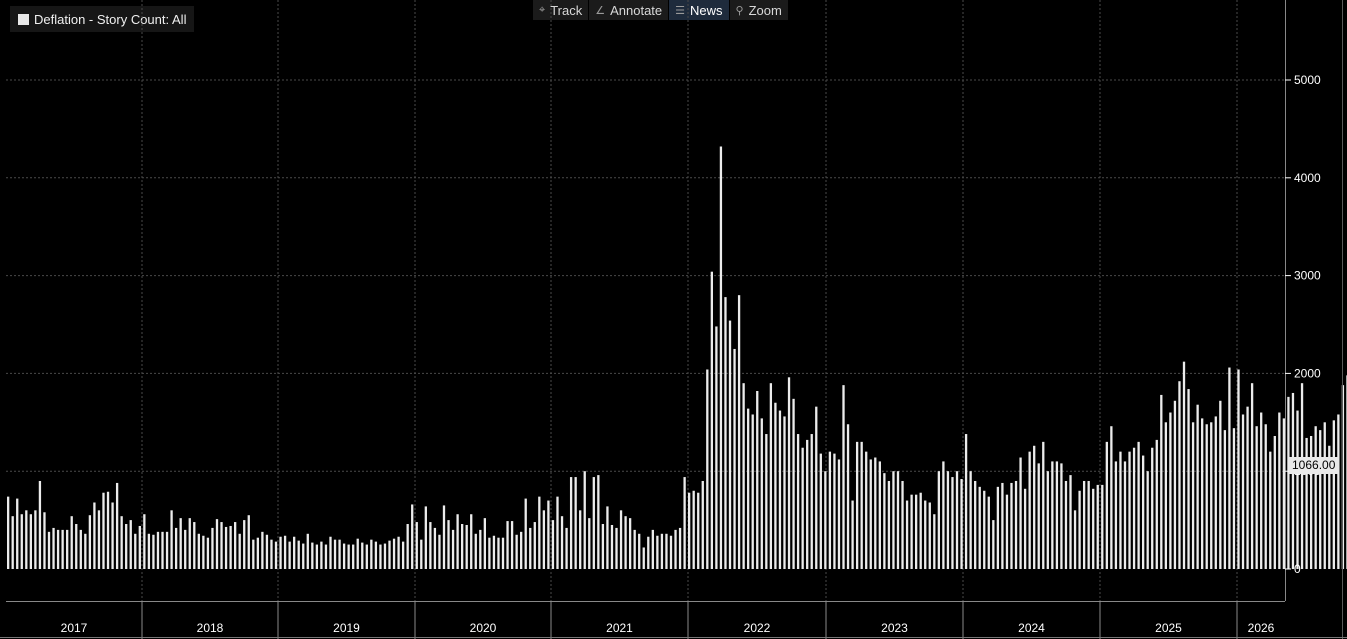  I want to click on y-tick-label: 0, so click(1297, 569).